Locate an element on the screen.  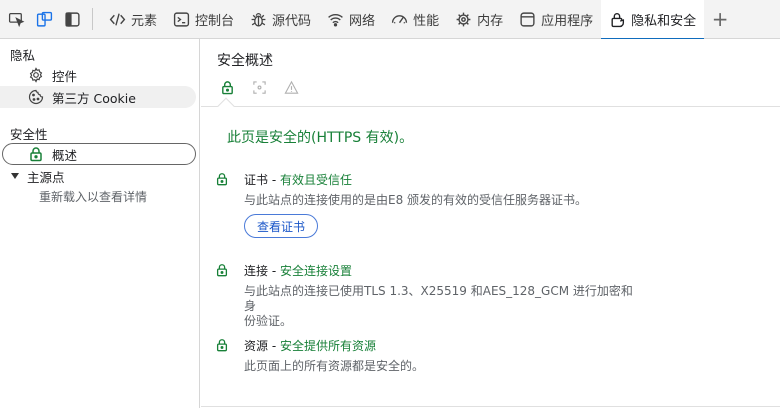
sidebar-item-third-party-cookie: 第三方 Cookie is located at coordinates (98, 97).